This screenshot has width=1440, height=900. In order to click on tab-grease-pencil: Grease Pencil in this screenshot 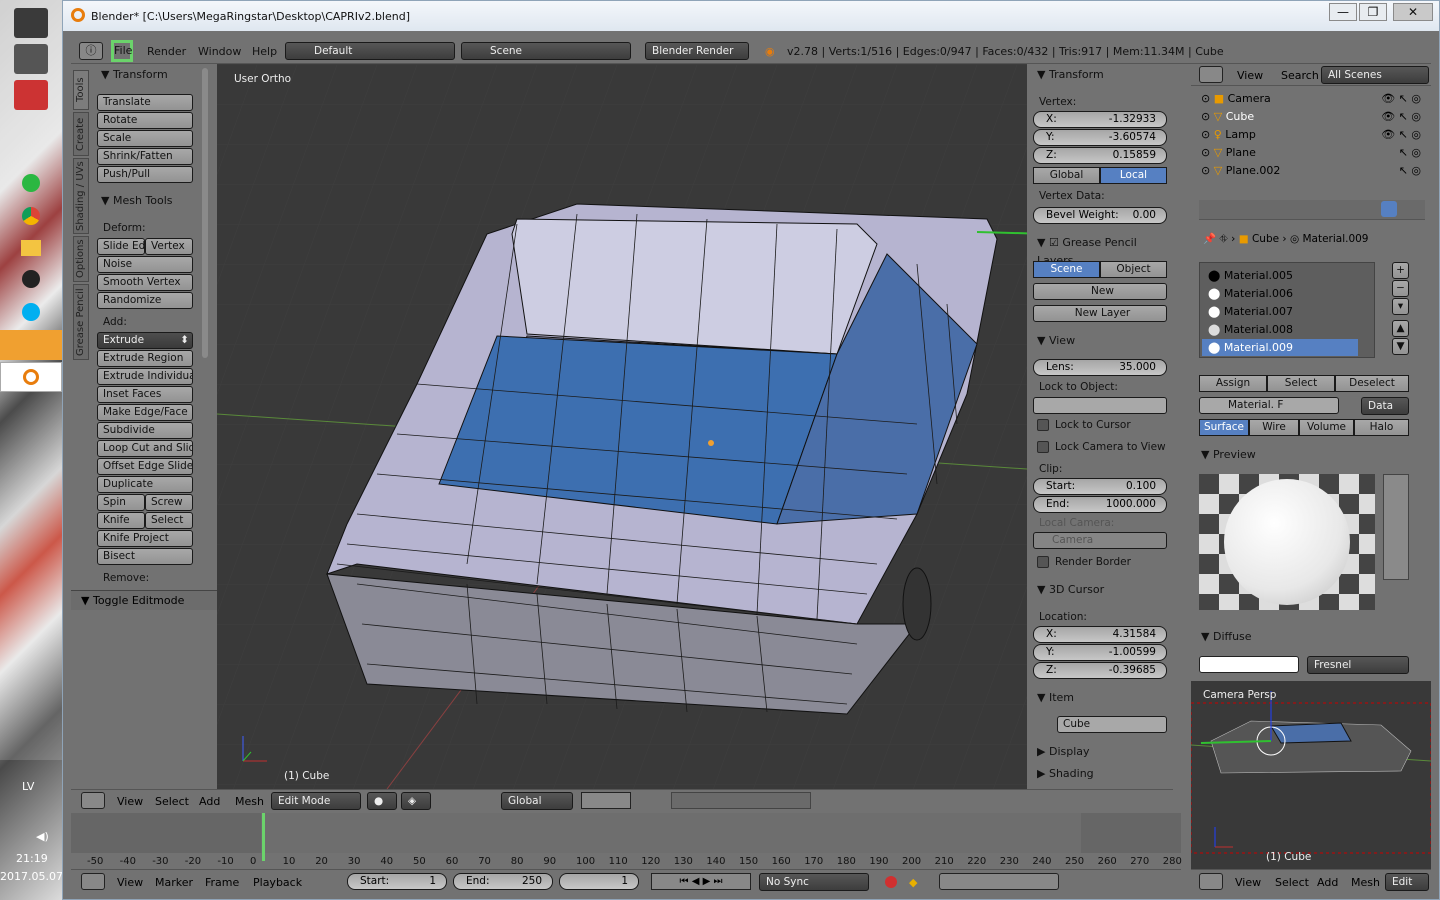, I will do `click(81, 322)`.